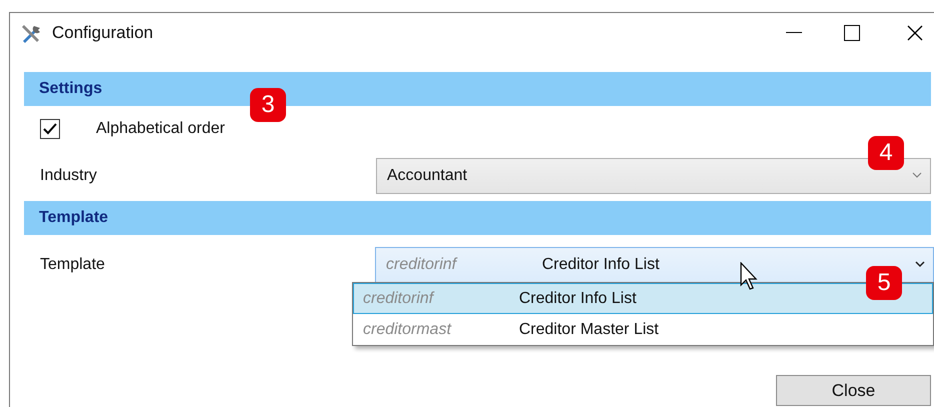 The height and width of the screenshot is (407, 934). Describe the element at coordinates (643, 329) in the screenshot. I see `dropdown-option: creditormast Creditor Master List` at that location.